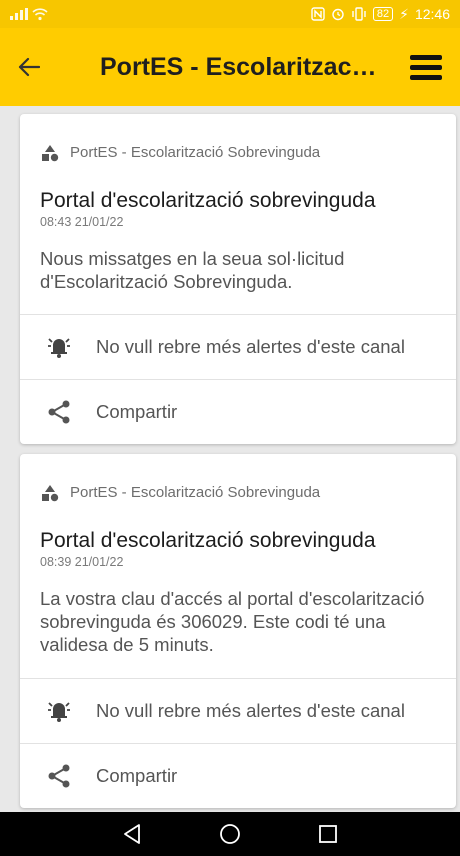 The image size is (460, 856). I want to click on back-button, so click(38, 67).